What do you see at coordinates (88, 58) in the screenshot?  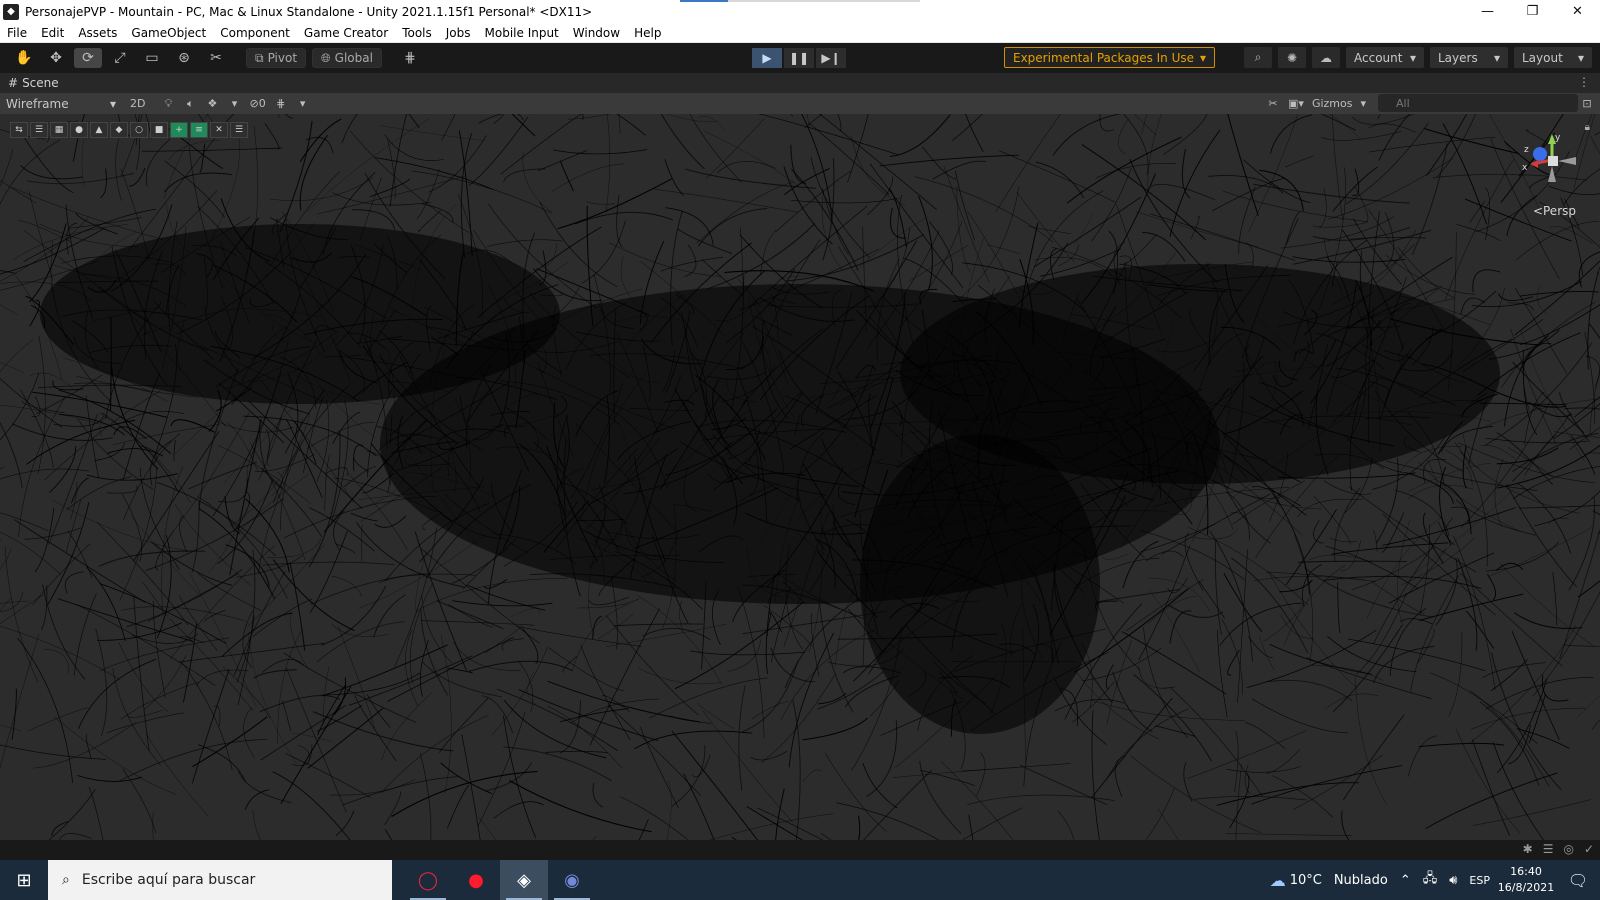 I see `rotate-tool-icon: ⟳` at bounding box center [88, 58].